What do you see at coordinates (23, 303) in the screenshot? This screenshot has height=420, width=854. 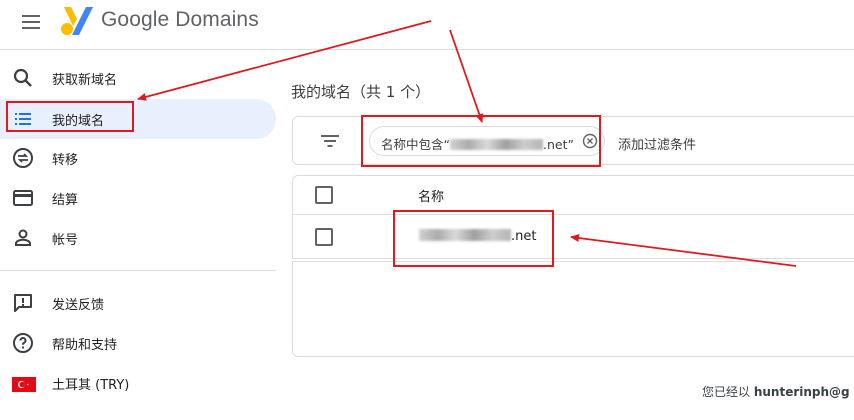 I see `feedback-icon` at bounding box center [23, 303].